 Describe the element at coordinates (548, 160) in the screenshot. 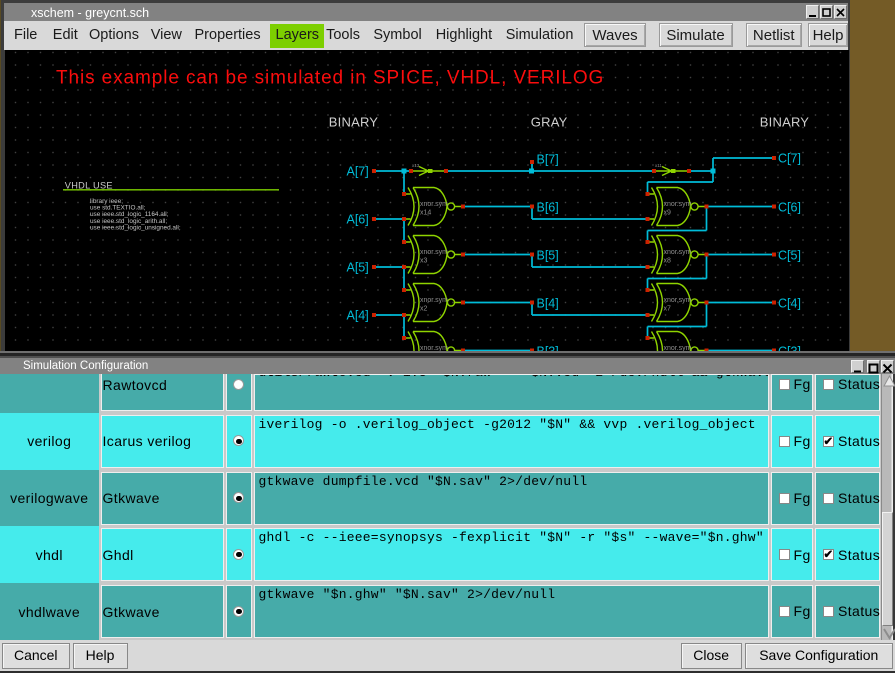

I see `svg-text: B[7]` at that location.